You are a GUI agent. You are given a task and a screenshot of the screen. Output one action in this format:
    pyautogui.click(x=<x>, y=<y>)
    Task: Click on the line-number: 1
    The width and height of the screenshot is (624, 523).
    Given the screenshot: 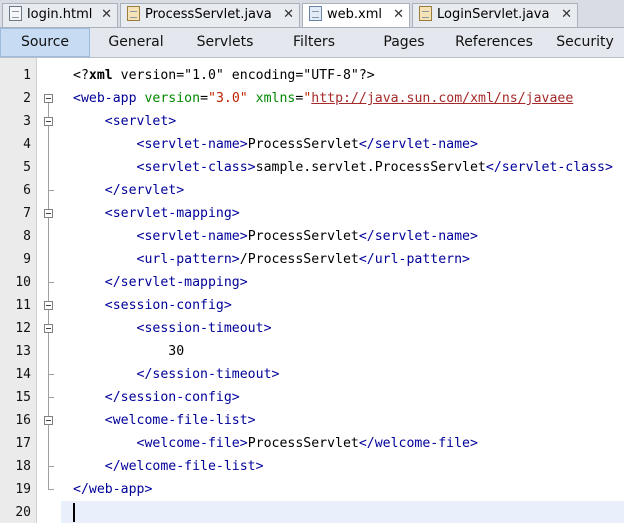 What is the action you would take?
    pyautogui.click(x=27, y=75)
    